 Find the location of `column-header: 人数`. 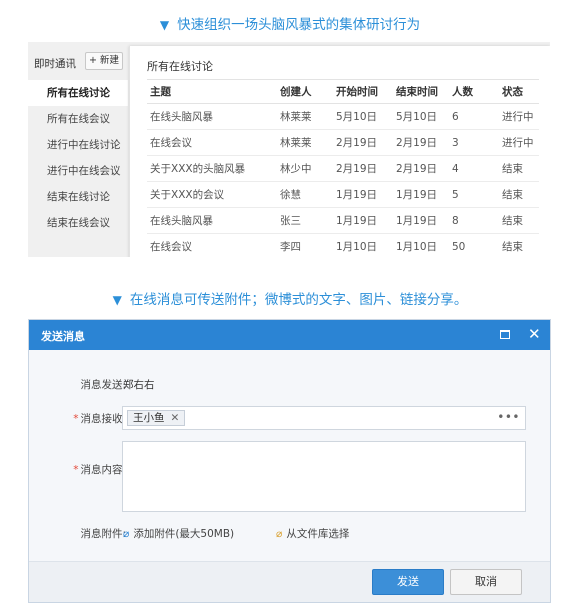

column-header: 人数 is located at coordinates (474, 91).